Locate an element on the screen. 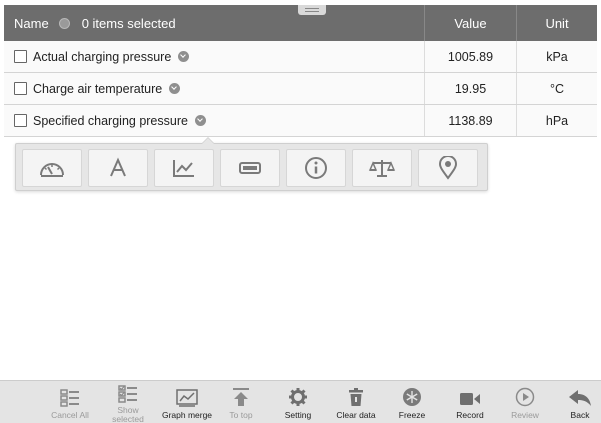  parameter-unit: °C is located at coordinates (556, 88).